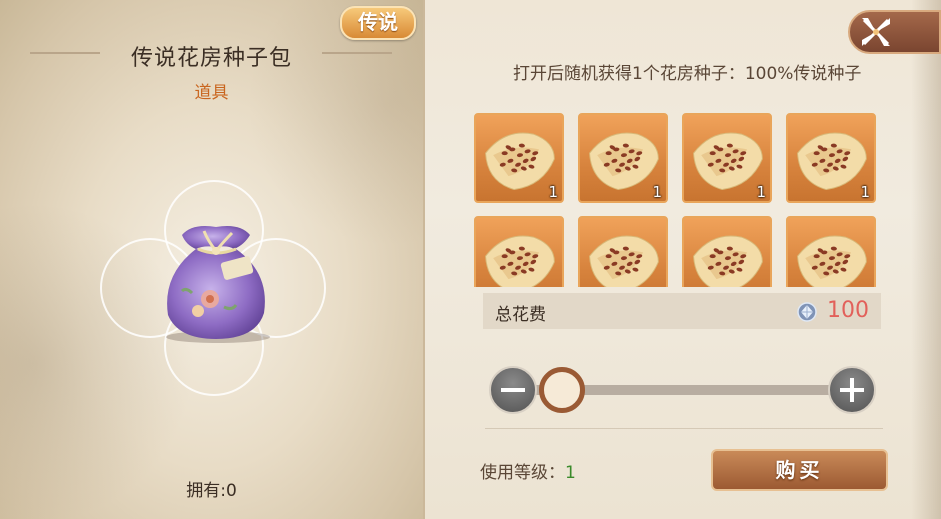 The image size is (941, 519). Describe the element at coordinates (562, 390) in the screenshot. I see `quantity-slider-handle` at that location.